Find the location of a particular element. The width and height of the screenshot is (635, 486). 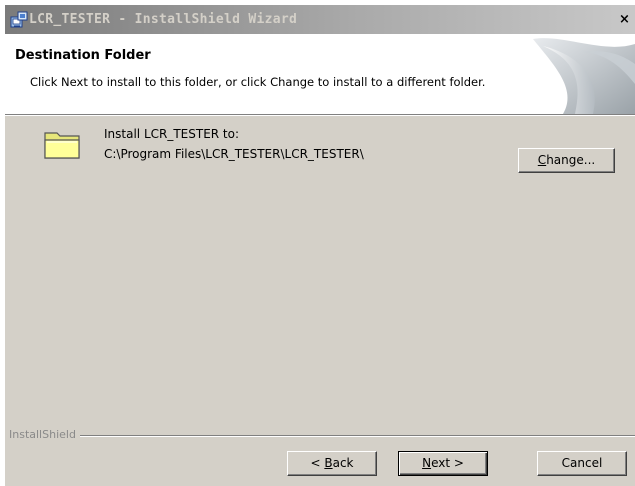

installer-icon is located at coordinates (19, 20).